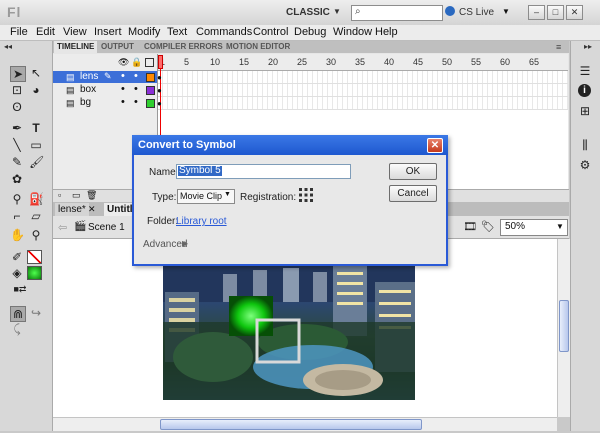 This screenshot has height=433, width=600. I want to click on stage-photo, so click(289, 331).